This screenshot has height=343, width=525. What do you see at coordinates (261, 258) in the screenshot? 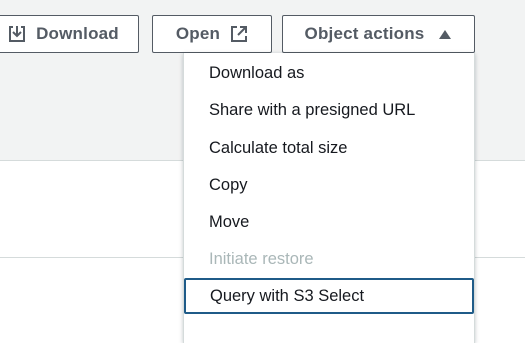
I see `menu-item-label: Initiate restore` at bounding box center [261, 258].